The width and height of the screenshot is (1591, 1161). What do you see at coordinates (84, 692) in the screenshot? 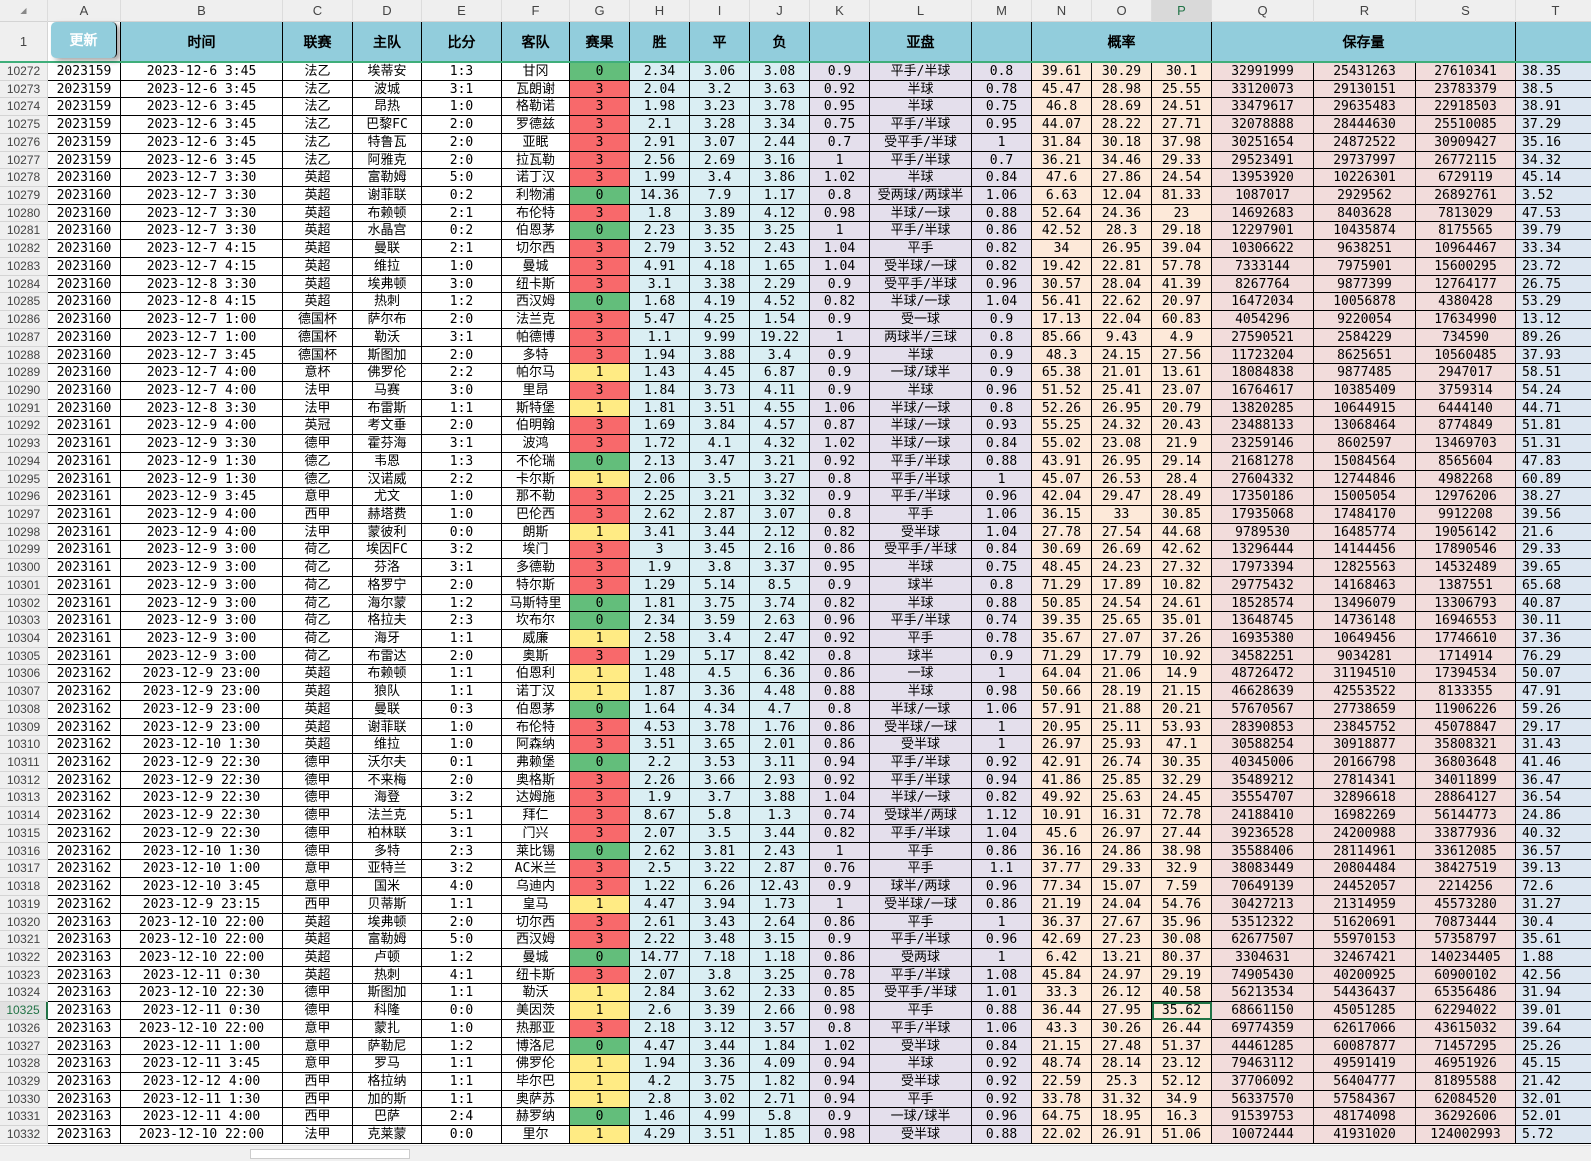
I see `cell-a: 2023162` at bounding box center [84, 692].